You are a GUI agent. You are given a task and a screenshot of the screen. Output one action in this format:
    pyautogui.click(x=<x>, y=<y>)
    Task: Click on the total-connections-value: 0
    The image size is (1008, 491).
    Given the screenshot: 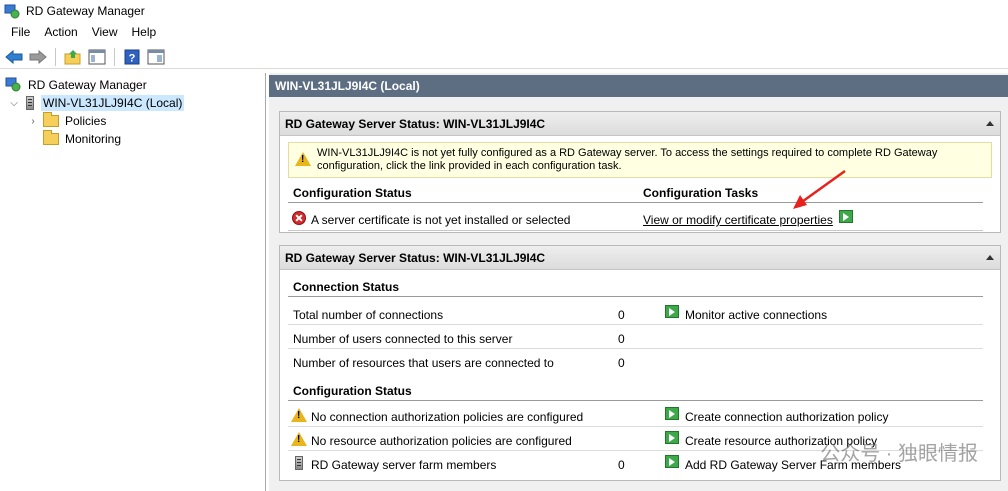 What is the action you would take?
    pyautogui.click(x=621, y=315)
    